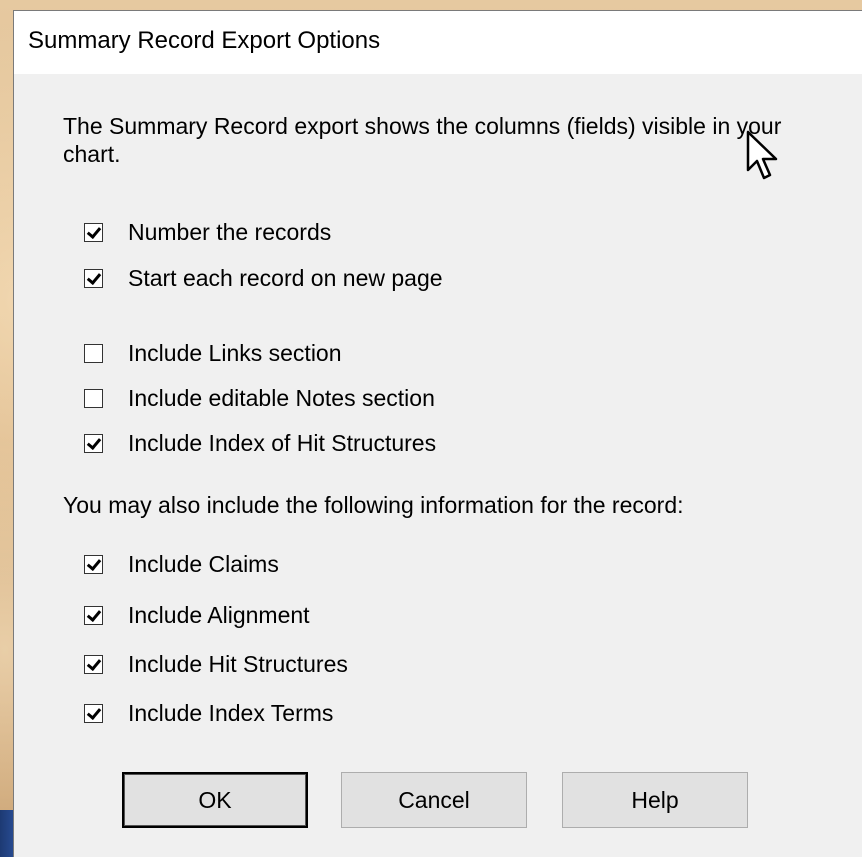  Describe the element at coordinates (215, 800) in the screenshot. I see `ok-button: OK` at that location.